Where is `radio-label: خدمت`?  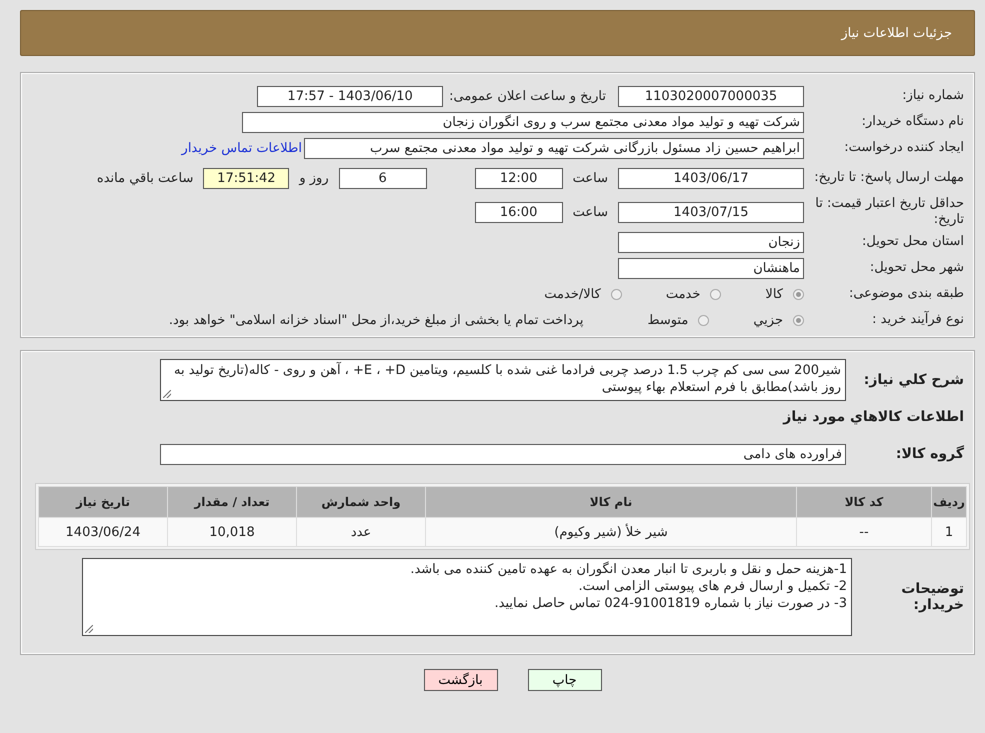
radio-label: خدمت is located at coordinates (683, 294).